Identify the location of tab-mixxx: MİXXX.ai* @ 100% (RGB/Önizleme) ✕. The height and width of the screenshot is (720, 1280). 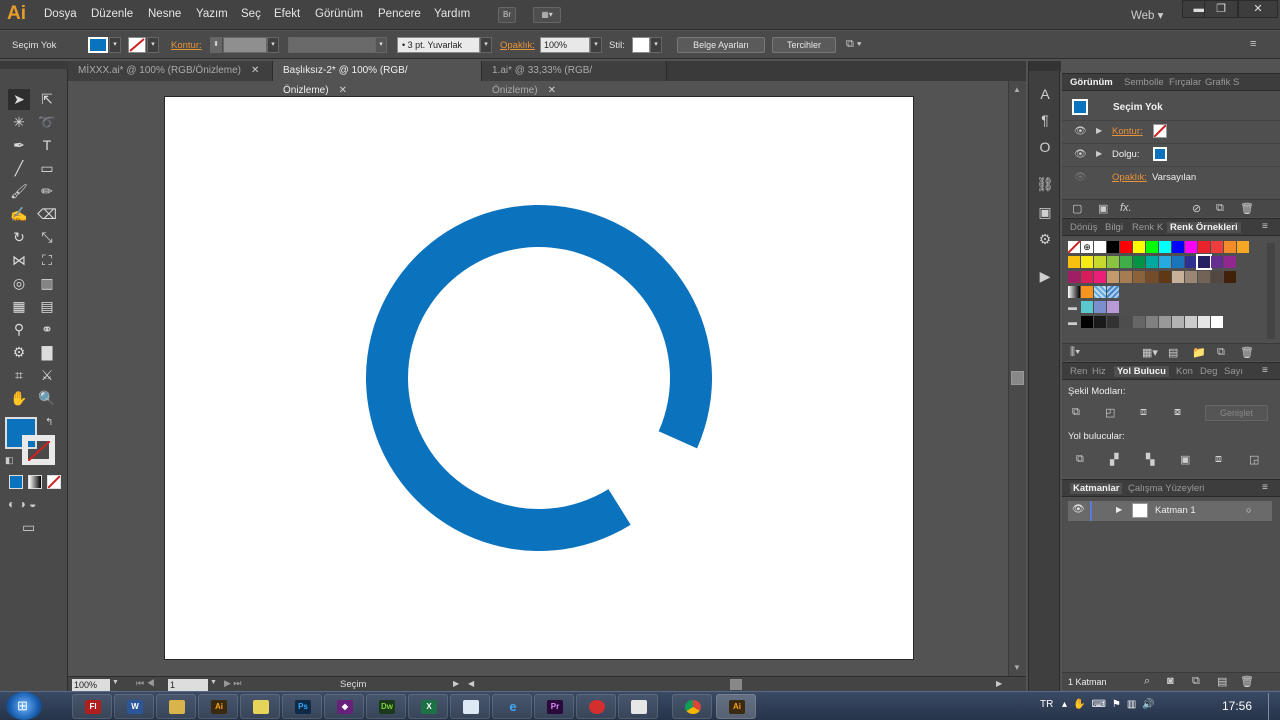
(170, 71).